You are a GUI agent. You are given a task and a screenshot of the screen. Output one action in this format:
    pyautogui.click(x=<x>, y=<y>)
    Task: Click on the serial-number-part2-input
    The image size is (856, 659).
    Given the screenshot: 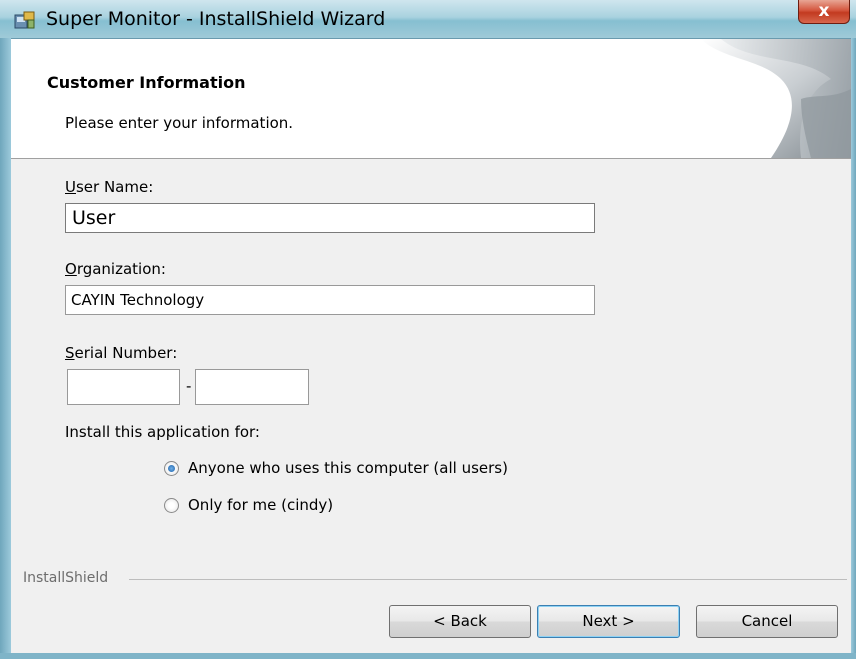 What is the action you would take?
    pyautogui.click(x=252, y=387)
    